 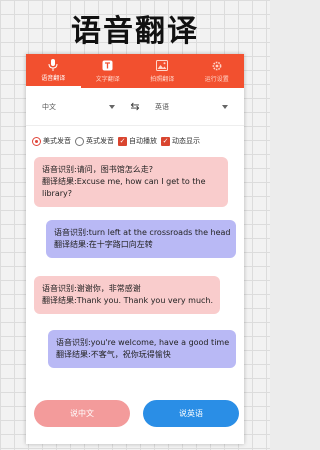 What do you see at coordinates (36, 141) in the screenshot?
I see `radio-selected` at bounding box center [36, 141].